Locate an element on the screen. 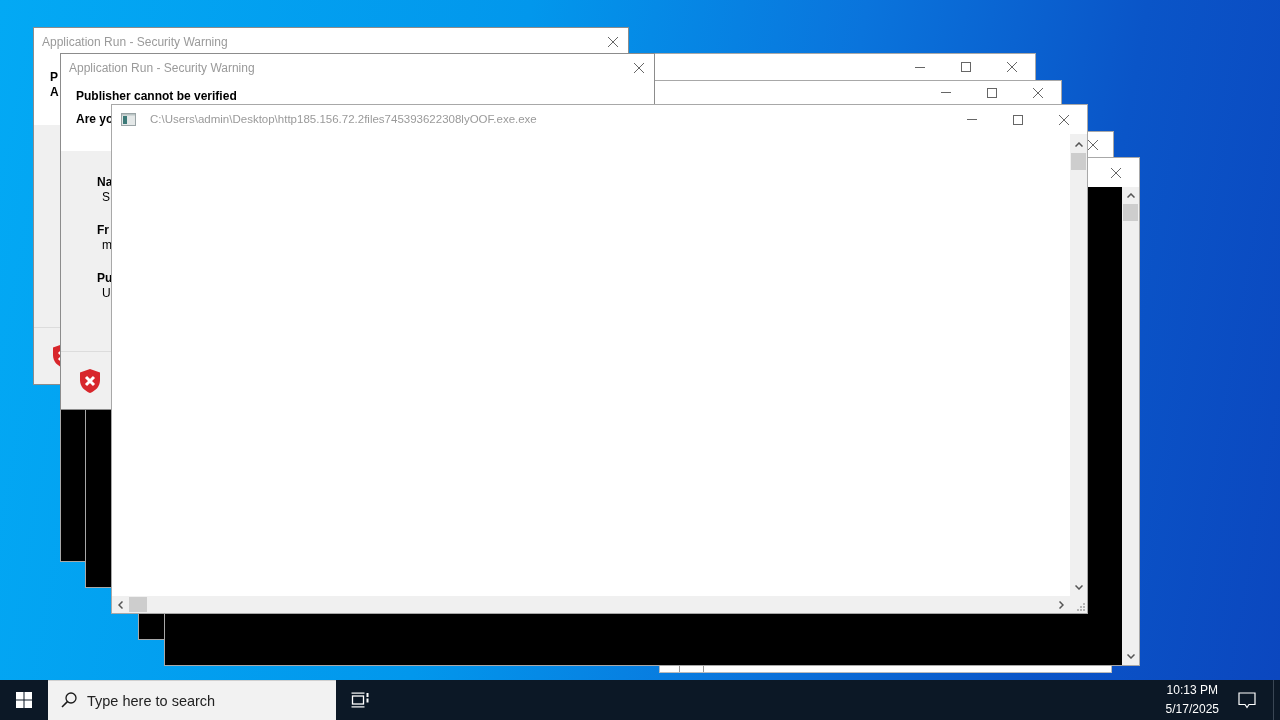  resize-grip-icon is located at coordinates (1081, 607).